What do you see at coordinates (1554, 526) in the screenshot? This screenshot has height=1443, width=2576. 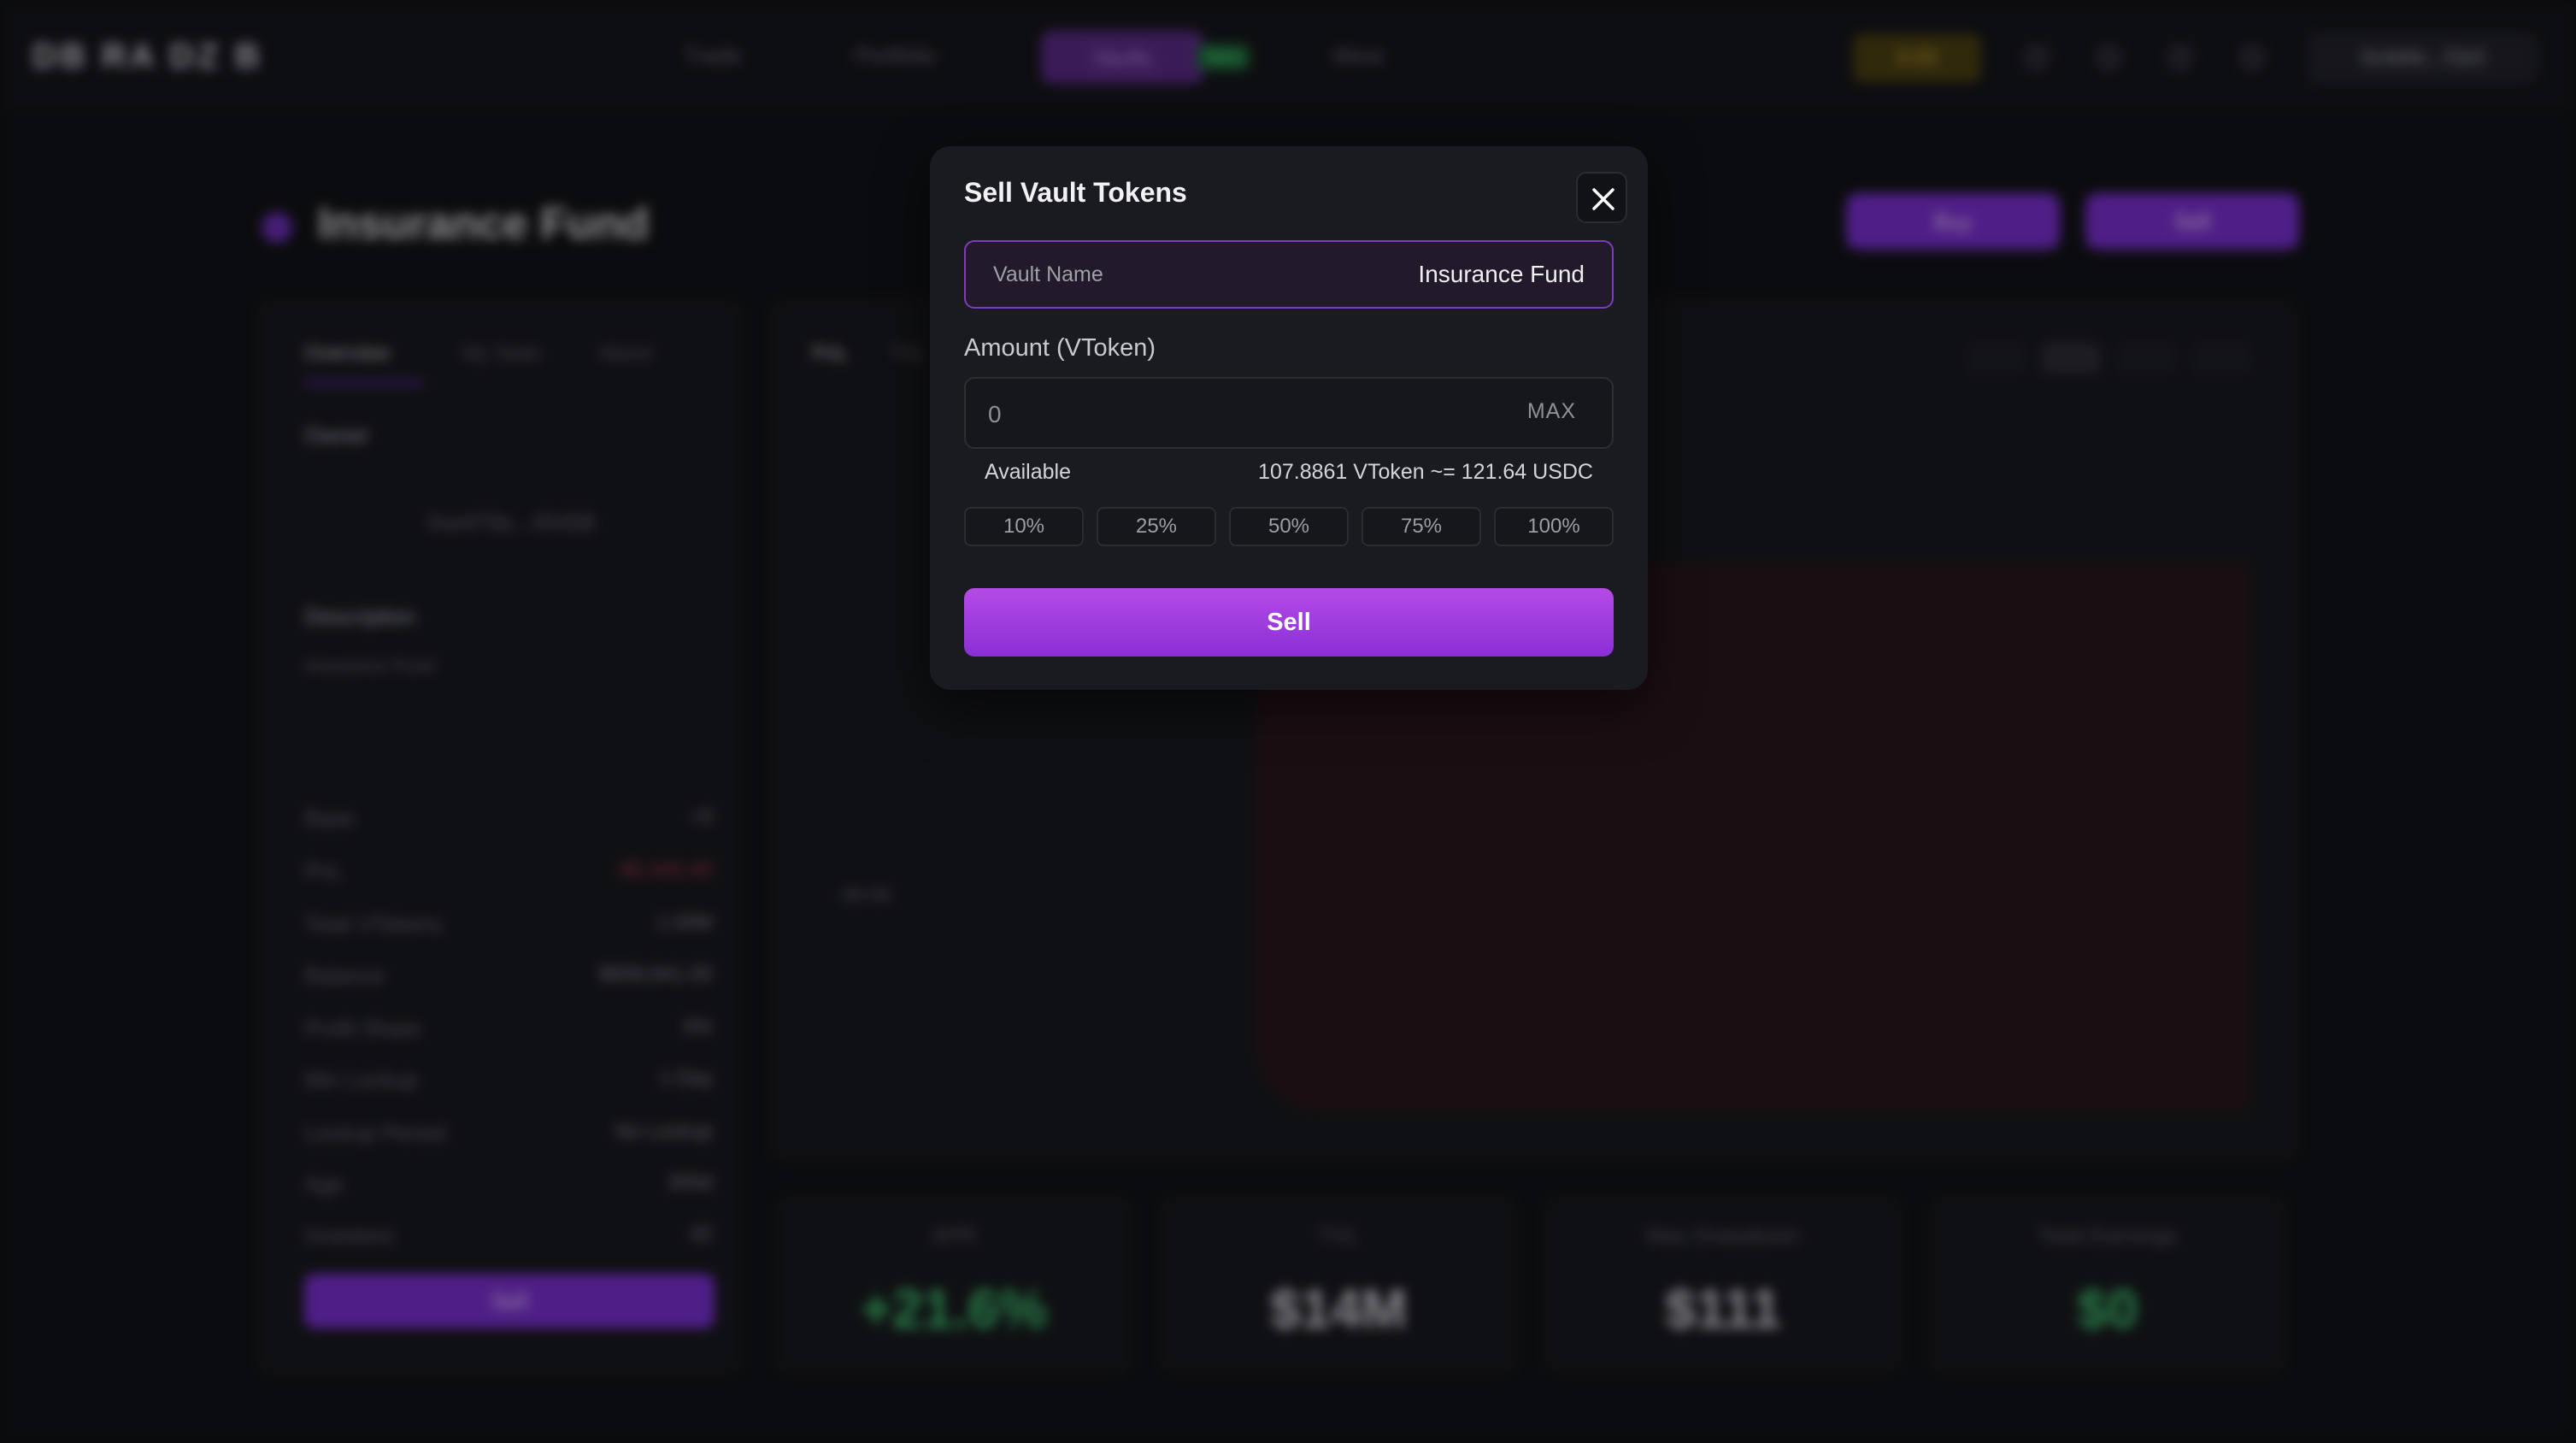 I see `percent-100-button: 100%` at bounding box center [1554, 526].